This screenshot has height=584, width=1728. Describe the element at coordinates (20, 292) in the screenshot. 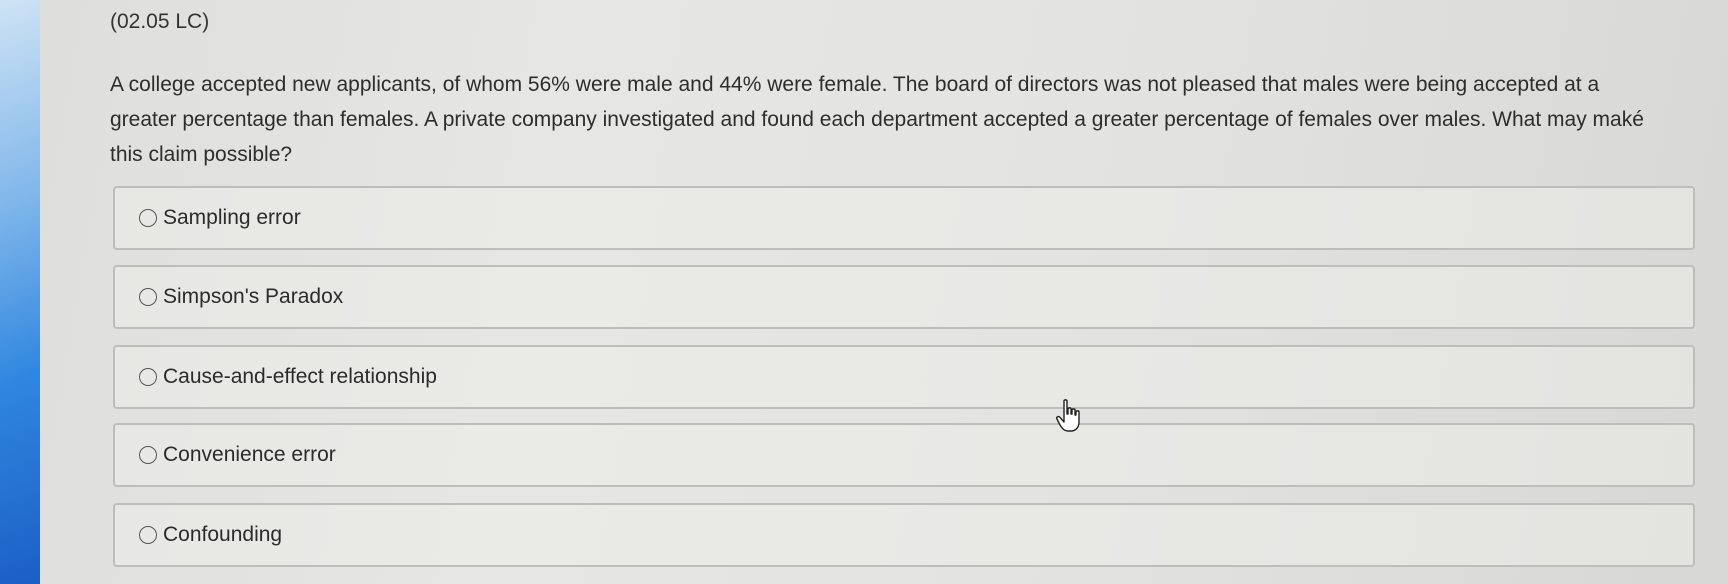

I see `monitor-edge` at that location.